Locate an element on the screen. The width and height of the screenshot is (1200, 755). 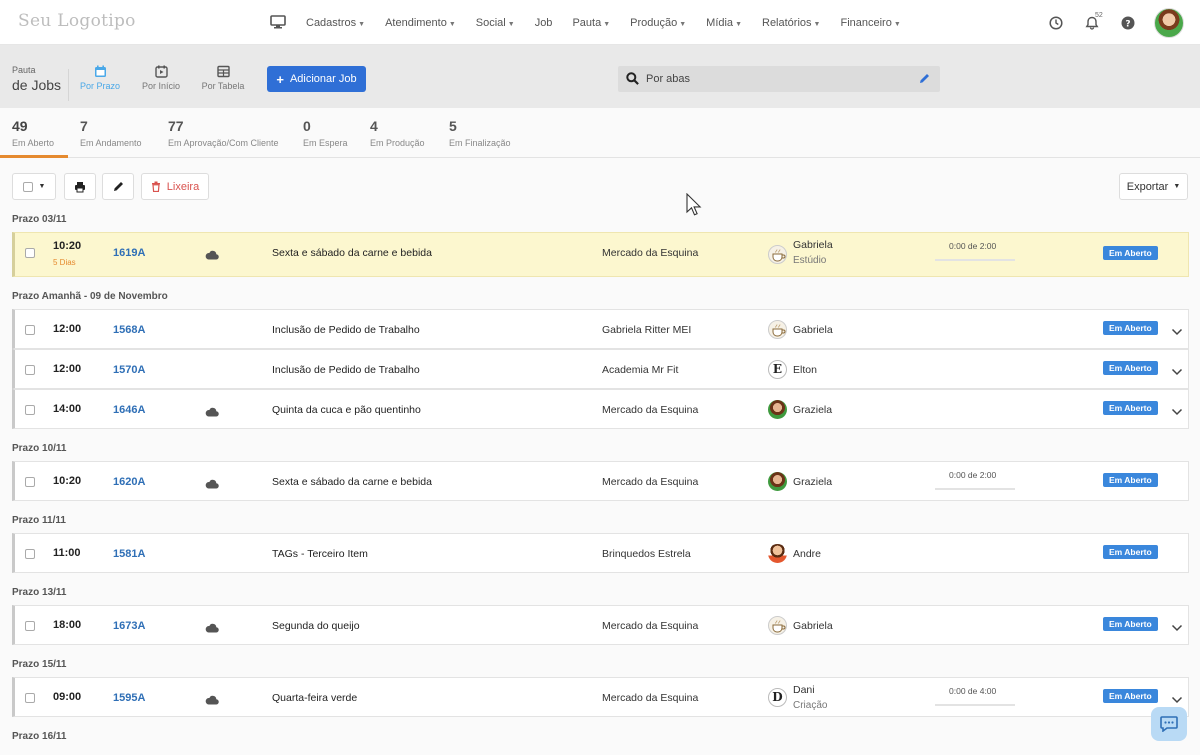
plus-icon: + is located at coordinates (280, 79).